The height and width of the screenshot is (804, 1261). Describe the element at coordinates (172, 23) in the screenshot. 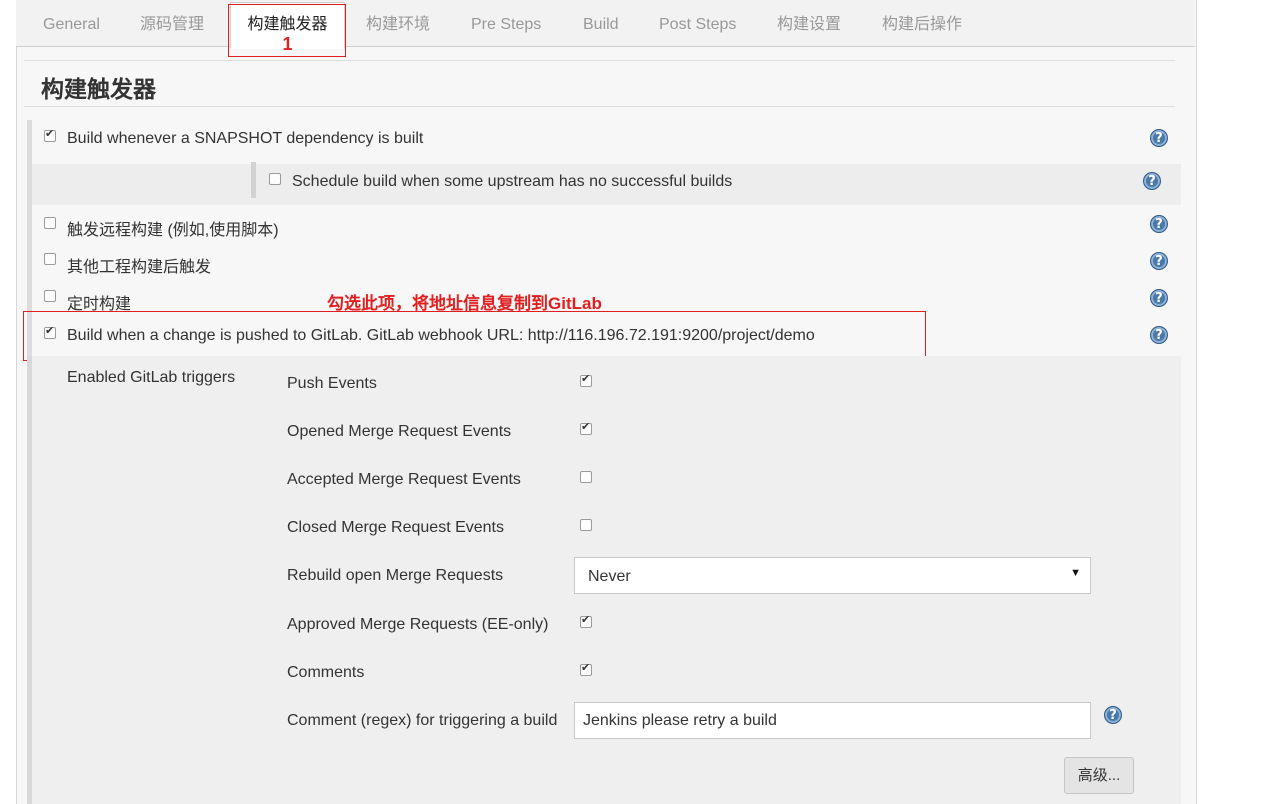

I see `tab-source-control: 源码管理` at that location.